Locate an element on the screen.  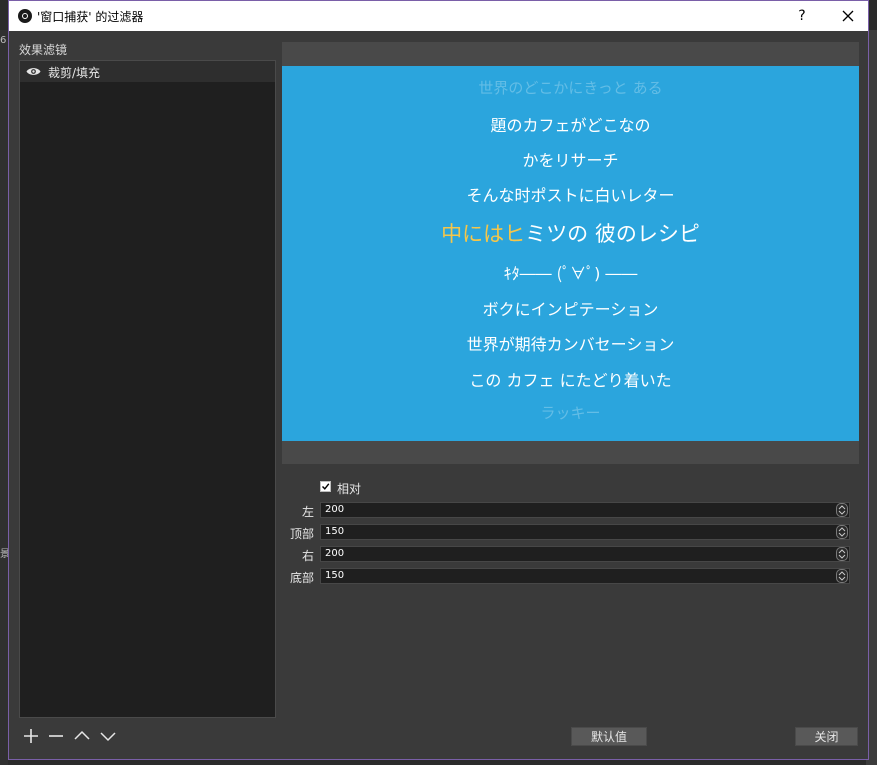
add-filter-button is located at coordinates (31, 736).